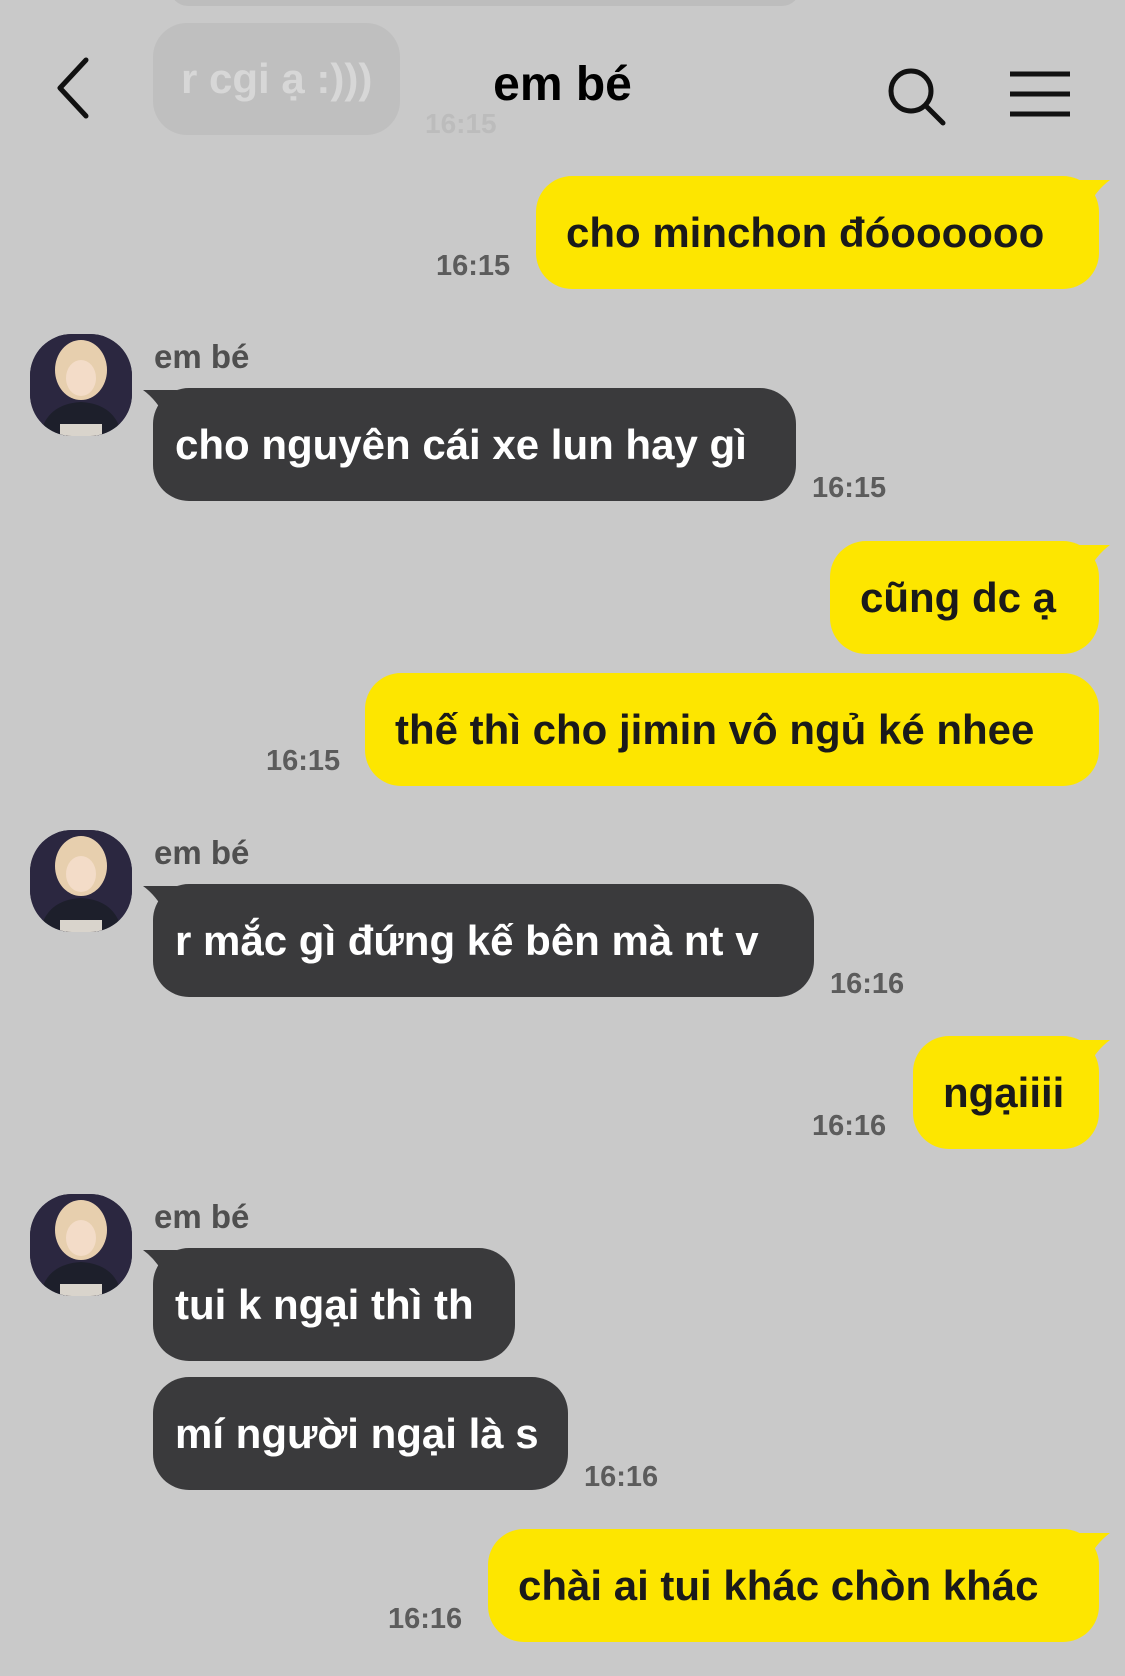 This screenshot has height=1676, width=1125. Describe the element at coordinates (732, 729) in the screenshot. I see `my-message-bubble: thế thì cho jimin vô ngủ ké nhee` at that location.